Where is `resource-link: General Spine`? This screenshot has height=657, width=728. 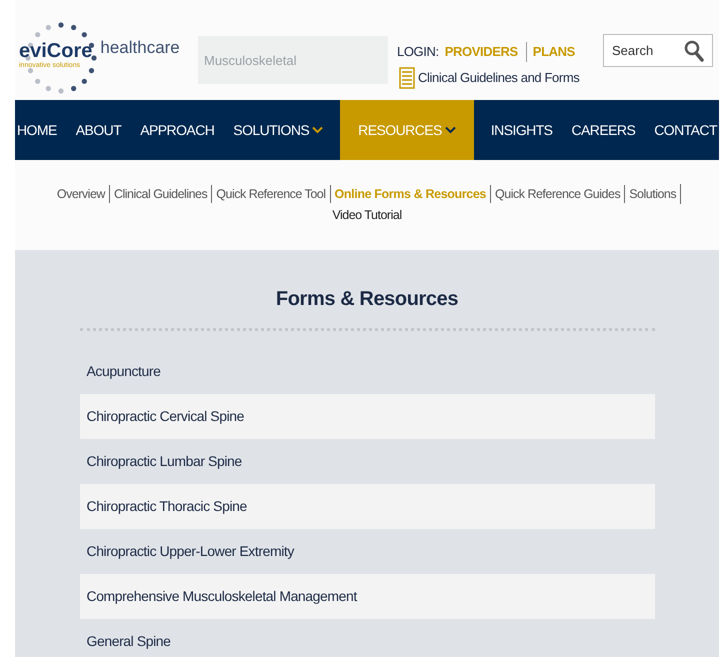 resource-link: General Spine is located at coordinates (367, 638).